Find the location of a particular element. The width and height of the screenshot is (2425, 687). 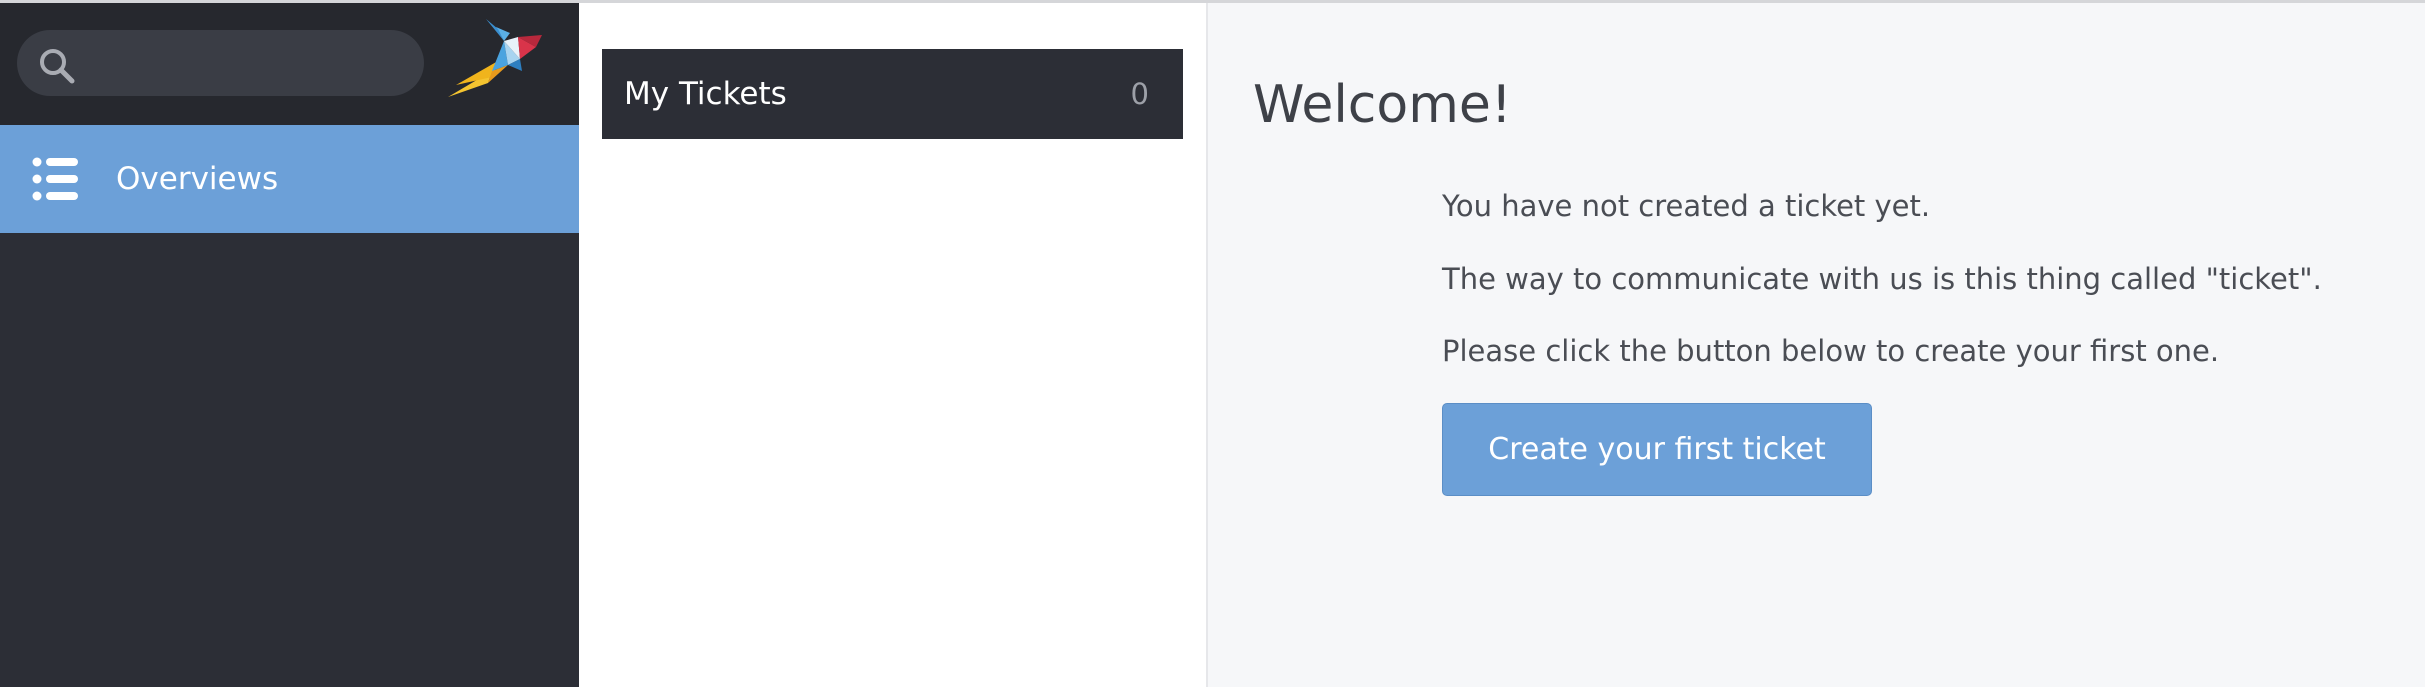

logo-icon is located at coordinates (496, 62).